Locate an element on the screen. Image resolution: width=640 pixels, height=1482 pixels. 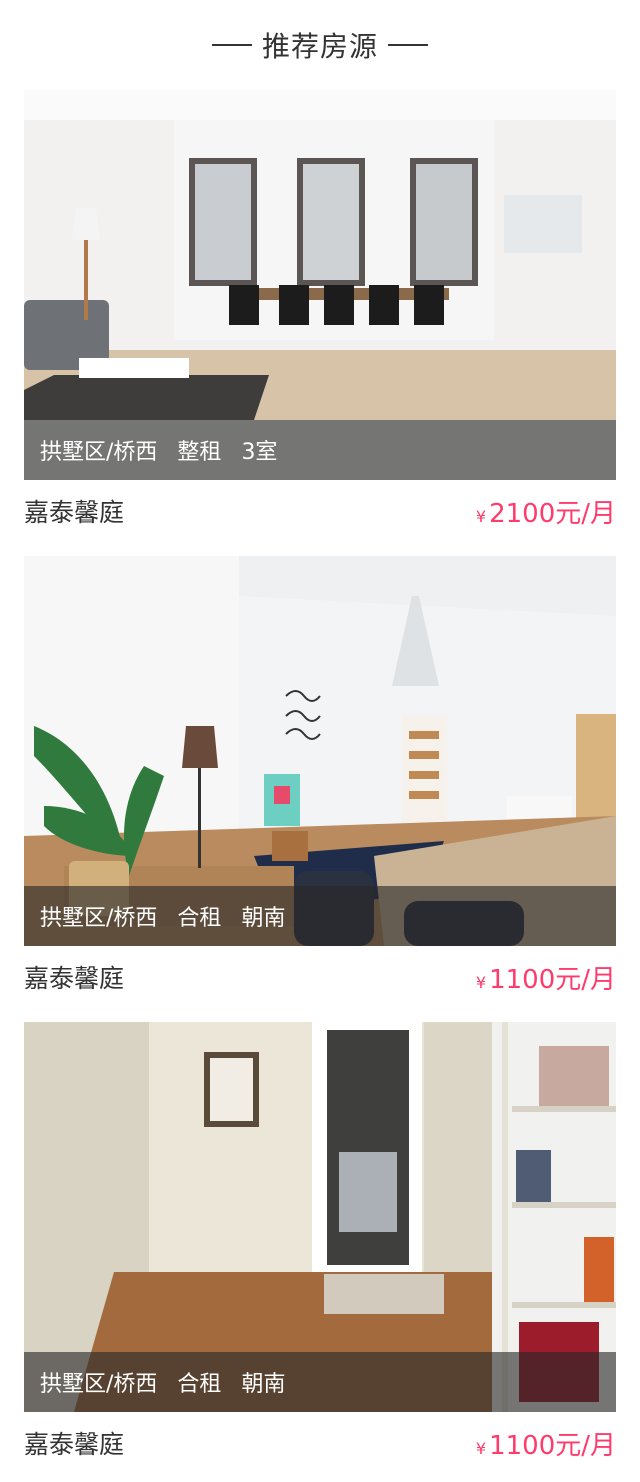
section-header: 推荐房源 is located at coordinates (320, 45).